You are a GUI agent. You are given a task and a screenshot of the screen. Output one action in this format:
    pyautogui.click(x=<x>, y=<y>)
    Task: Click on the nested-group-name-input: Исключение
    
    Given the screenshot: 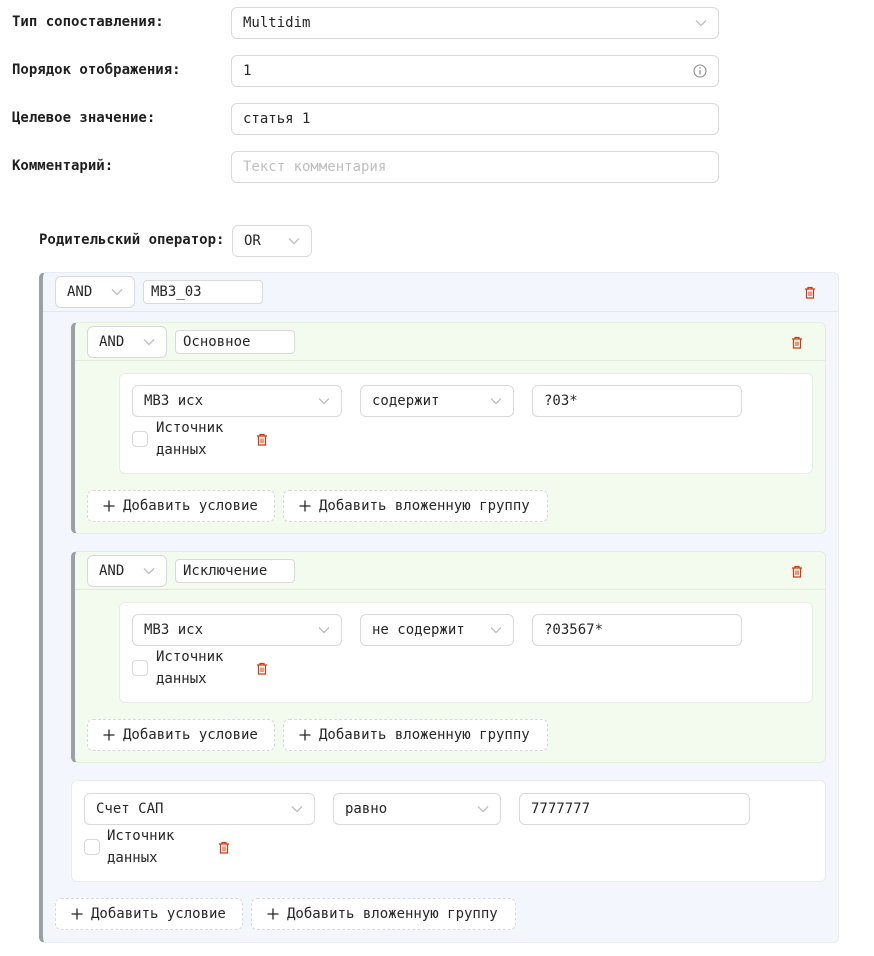 What is the action you would take?
    pyautogui.click(x=235, y=571)
    